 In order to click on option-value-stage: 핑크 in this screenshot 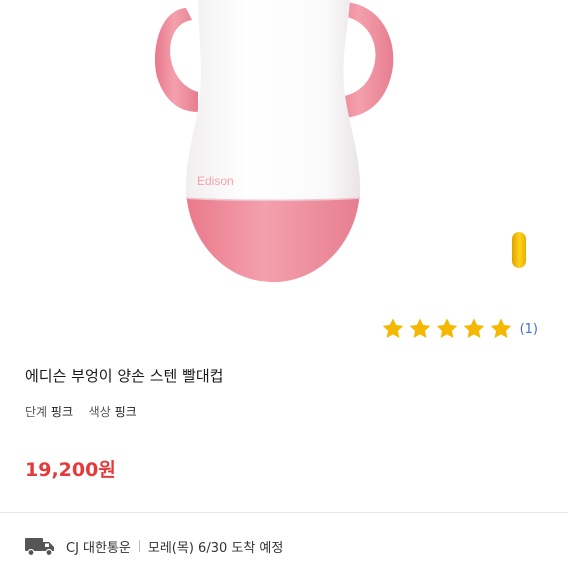, I will do `click(62, 412)`.